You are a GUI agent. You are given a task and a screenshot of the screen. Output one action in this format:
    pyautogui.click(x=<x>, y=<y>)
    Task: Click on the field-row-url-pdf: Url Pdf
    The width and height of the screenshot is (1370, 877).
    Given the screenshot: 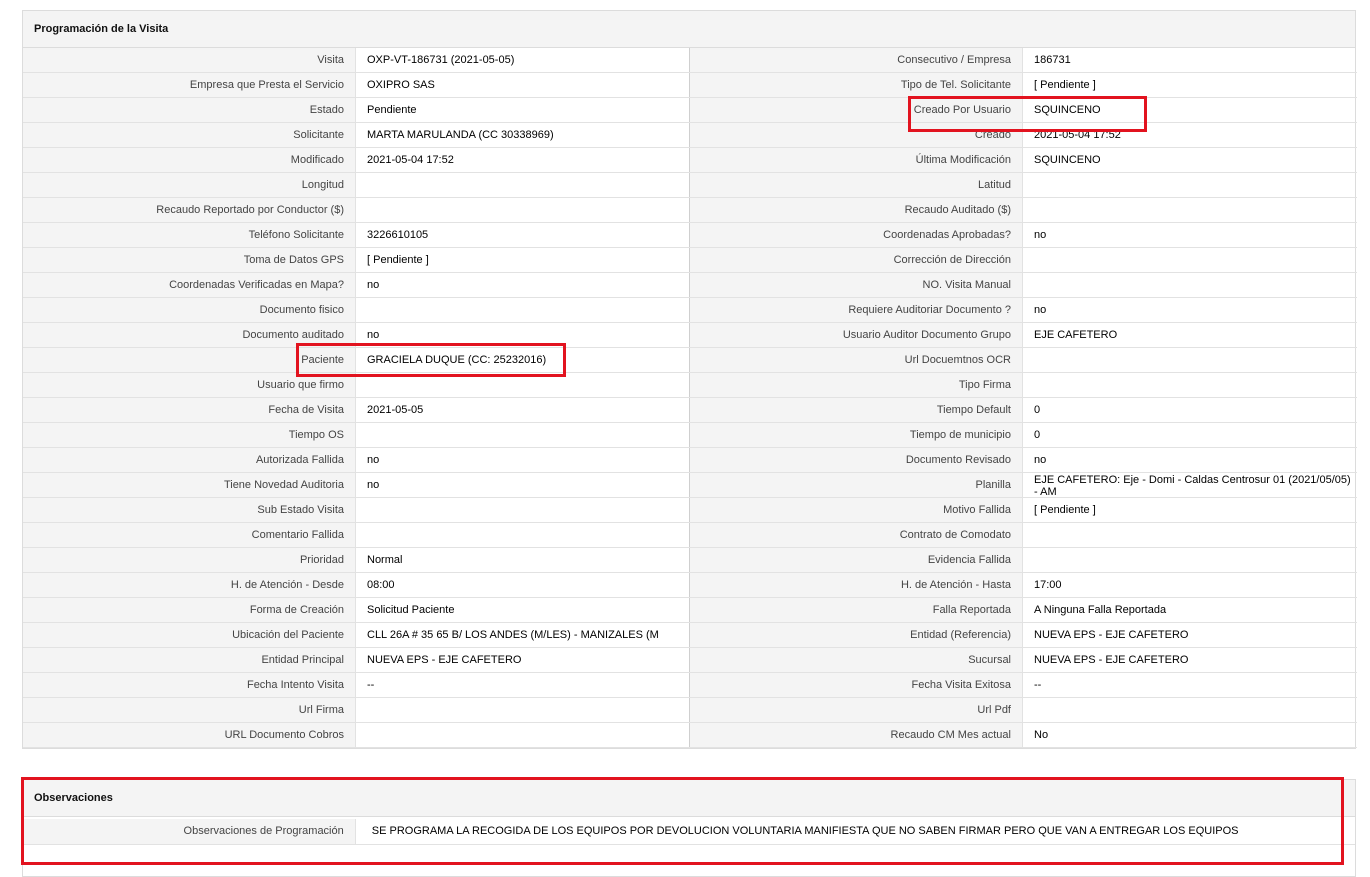 What is the action you would take?
    pyautogui.click(x=1023, y=710)
    